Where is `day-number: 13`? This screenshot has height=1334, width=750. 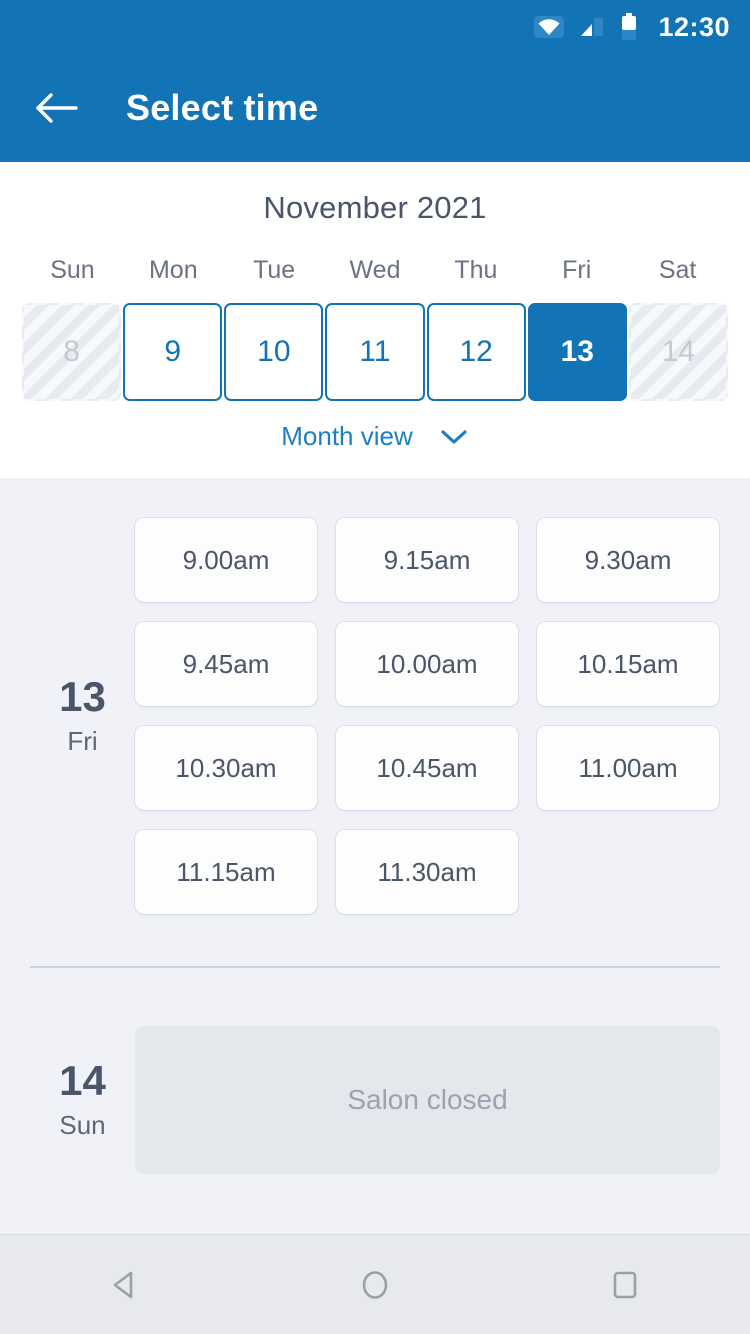
day-number: 13 is located at coordinates (82, 697).